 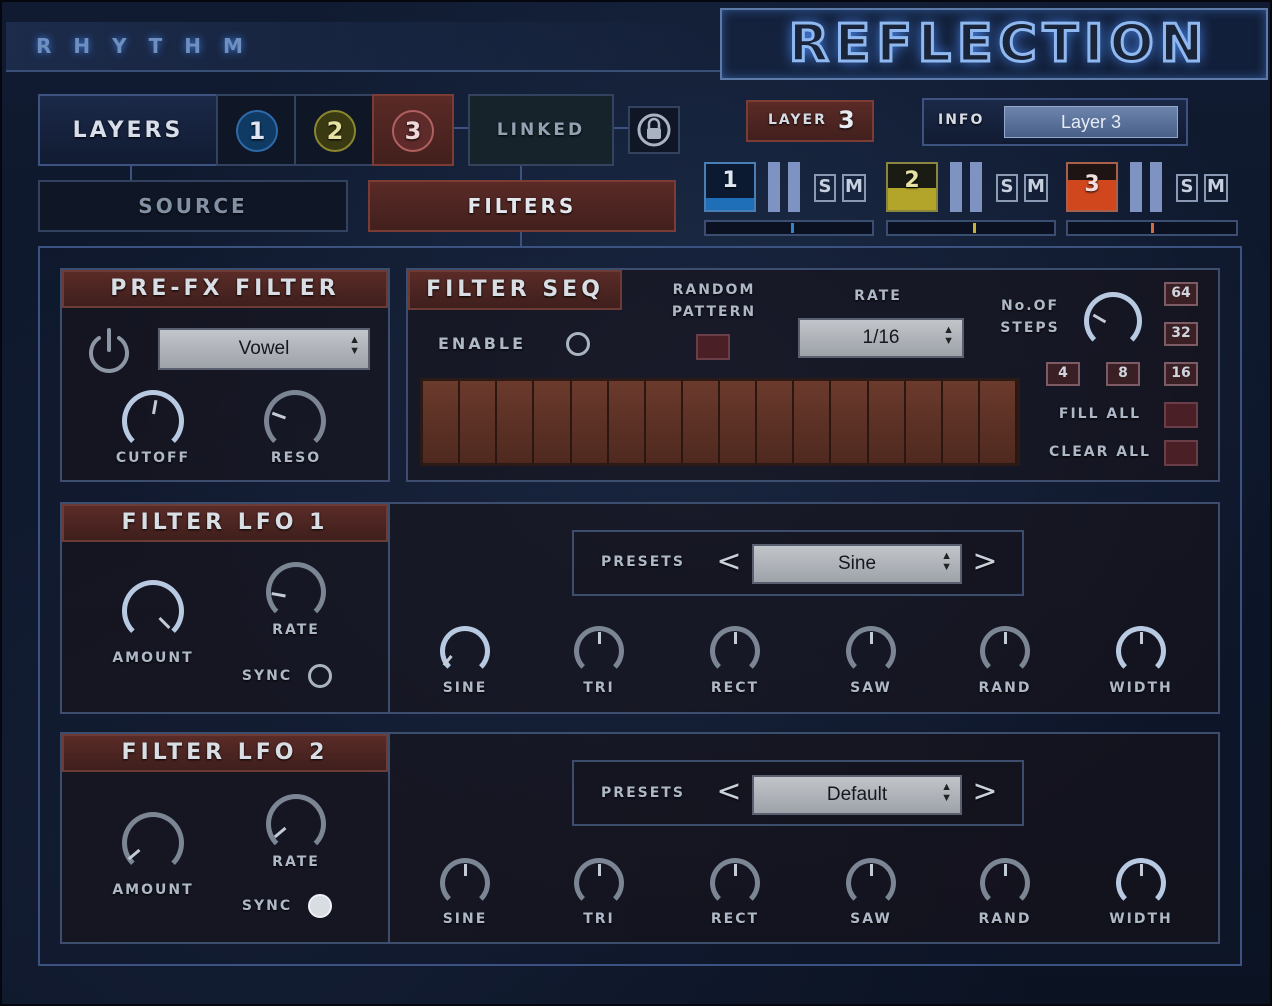 I want to click on mixer-channel-3-fader-left, so click(x=1136, y=187).